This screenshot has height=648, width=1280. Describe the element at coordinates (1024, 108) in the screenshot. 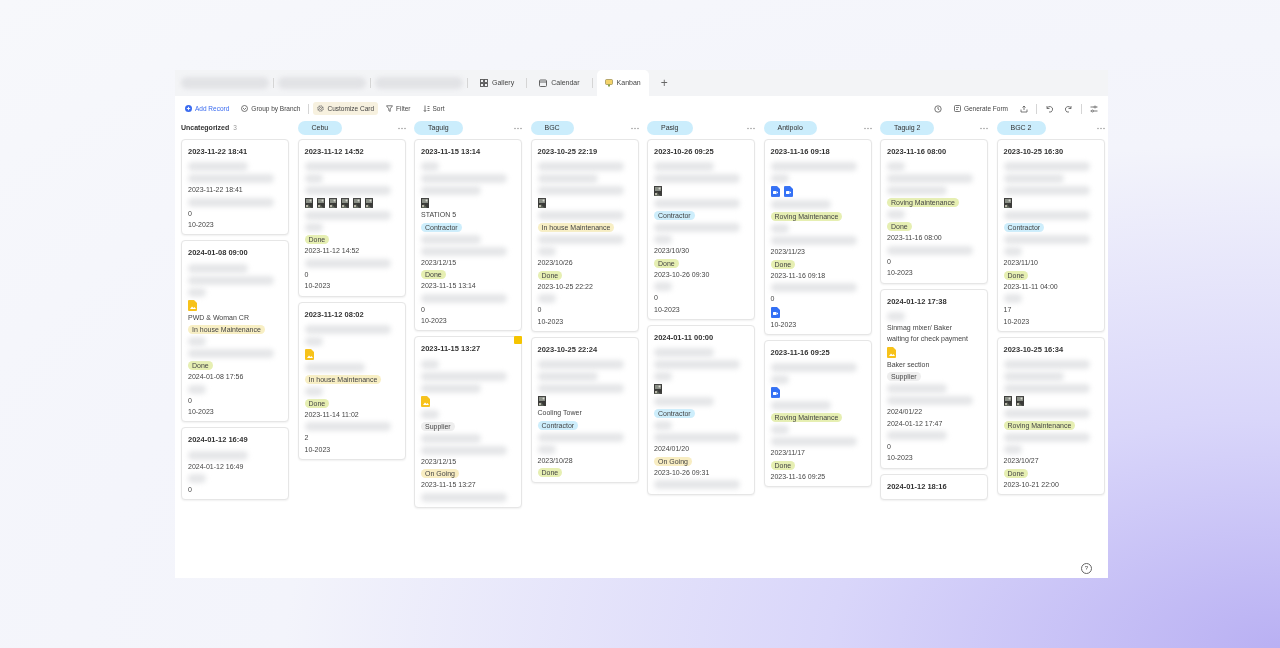

I see `share-icon` at that location.